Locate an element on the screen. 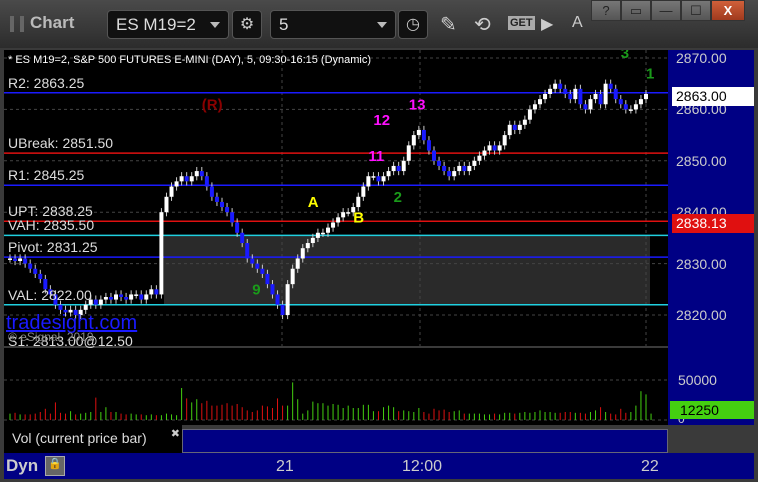 The image size is (758, 482). level-label: UBreak: 2851.50 is located at coordinates (61, 143).